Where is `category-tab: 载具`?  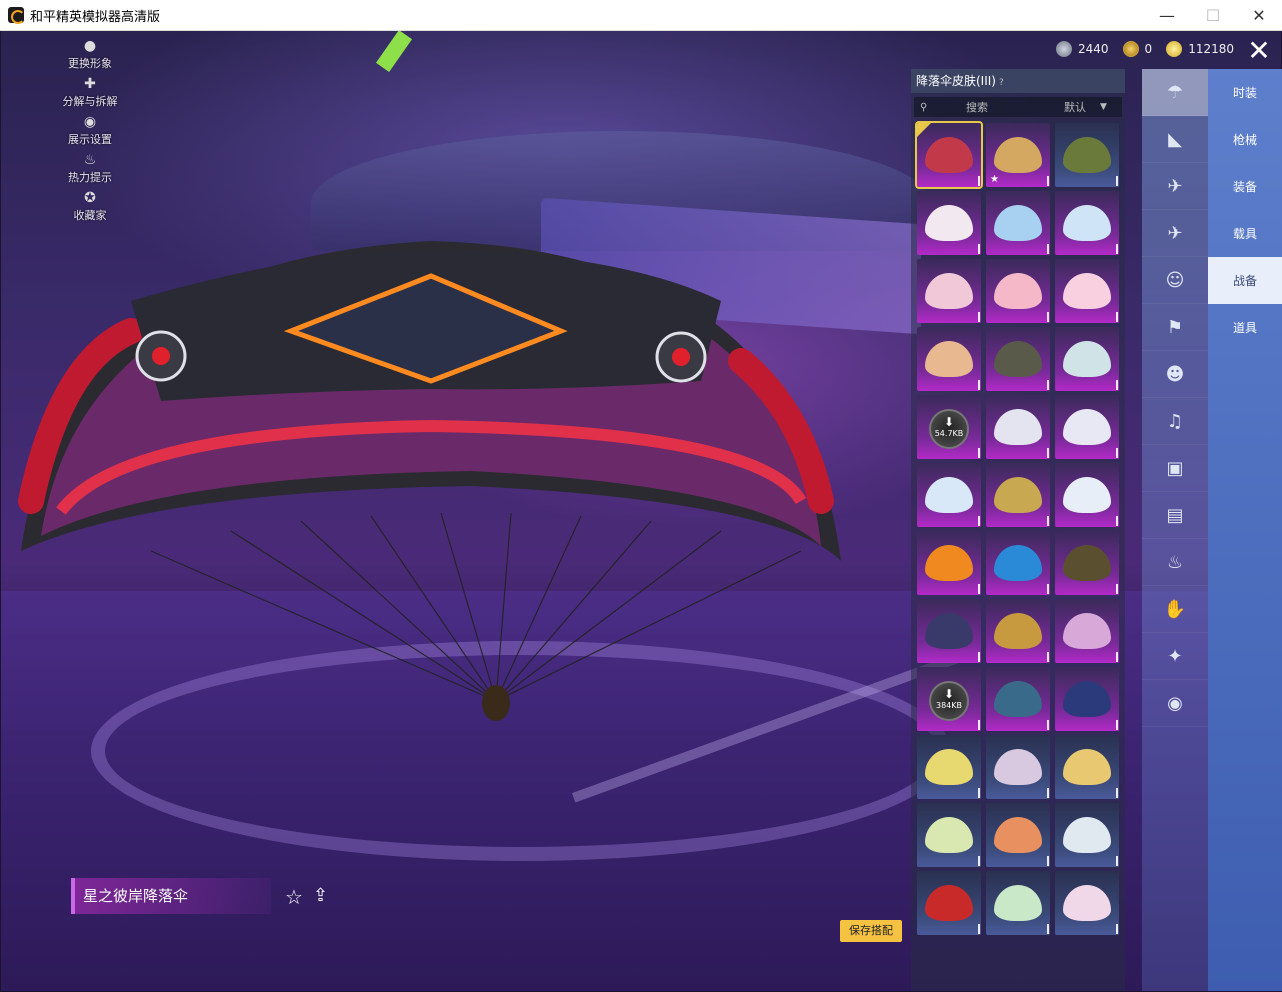
category-tab: 载具 is located at coordinates (1245, 233).